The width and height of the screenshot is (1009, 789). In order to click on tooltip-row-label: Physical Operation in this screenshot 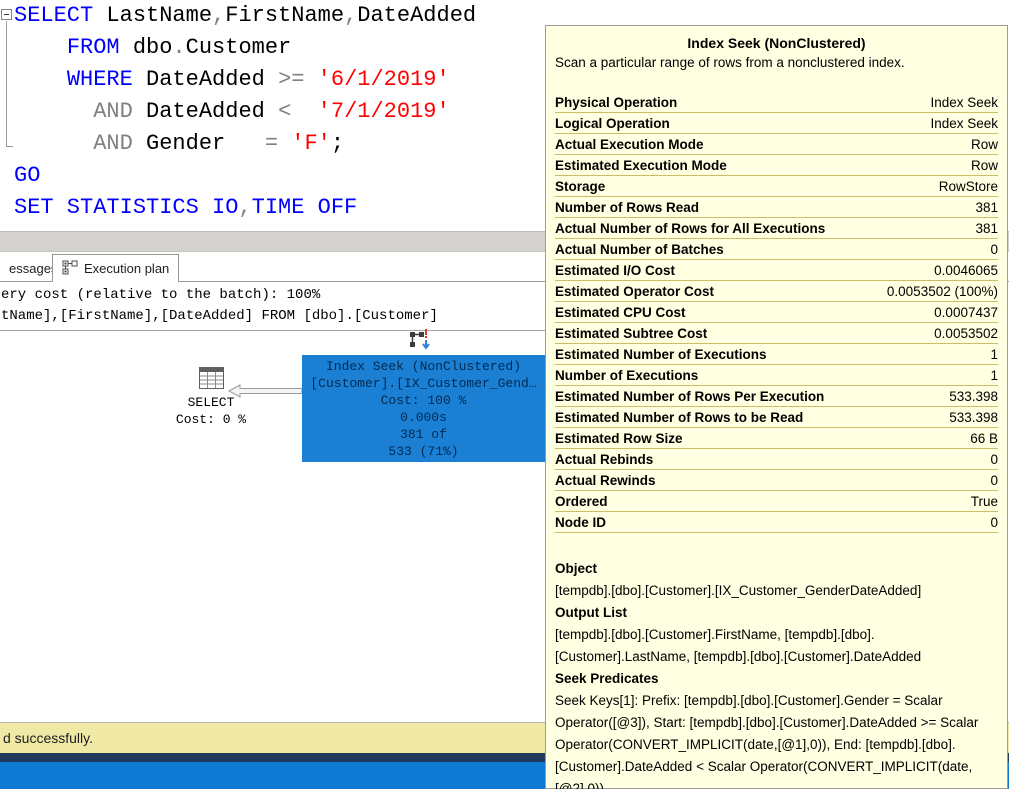, I will do `click(616, 102)`.